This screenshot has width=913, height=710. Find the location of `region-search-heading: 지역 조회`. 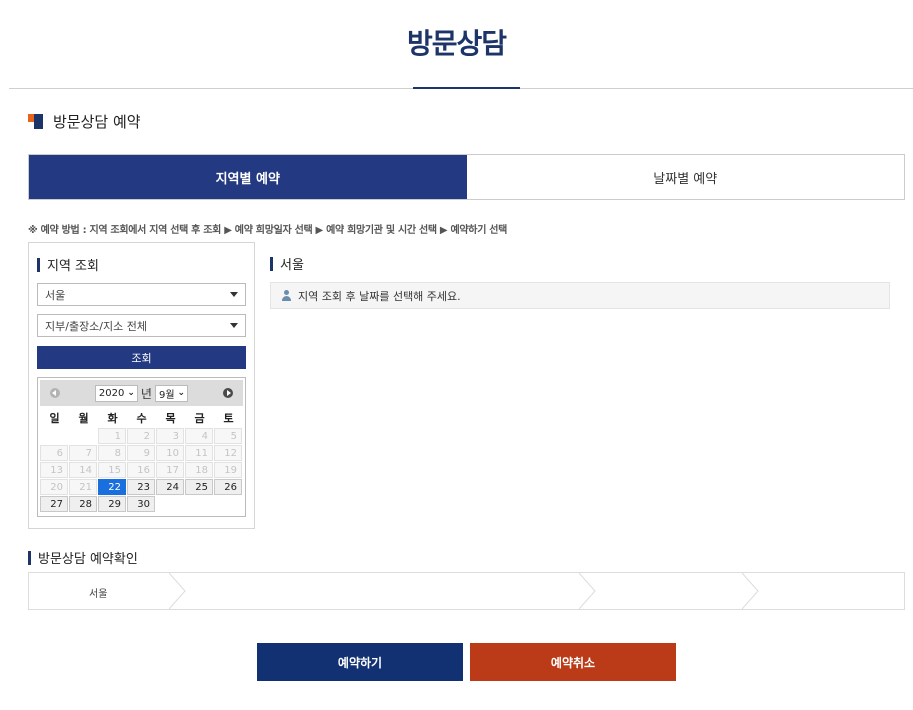

region-search-heading: 지역 조회 is located at coordinates (68, 264).